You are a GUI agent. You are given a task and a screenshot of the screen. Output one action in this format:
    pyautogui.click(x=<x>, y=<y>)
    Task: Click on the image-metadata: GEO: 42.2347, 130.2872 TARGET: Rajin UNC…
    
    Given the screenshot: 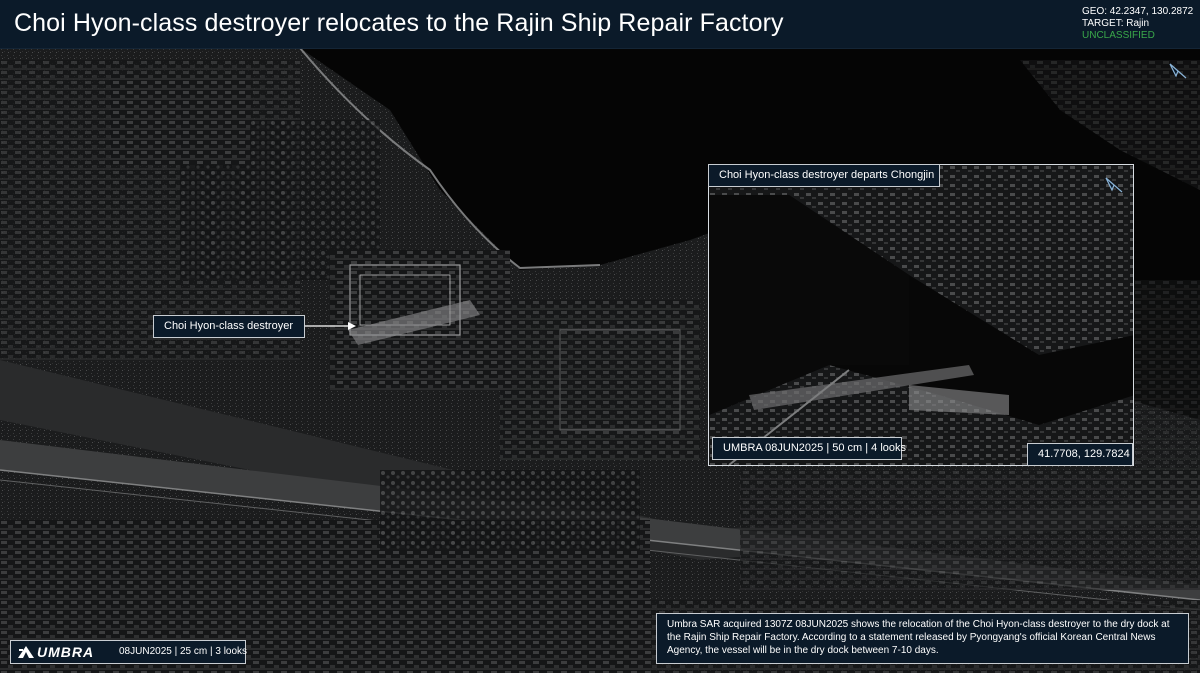 What is the action you would take?
    pyautogui.click(x=1138, y=24)
    